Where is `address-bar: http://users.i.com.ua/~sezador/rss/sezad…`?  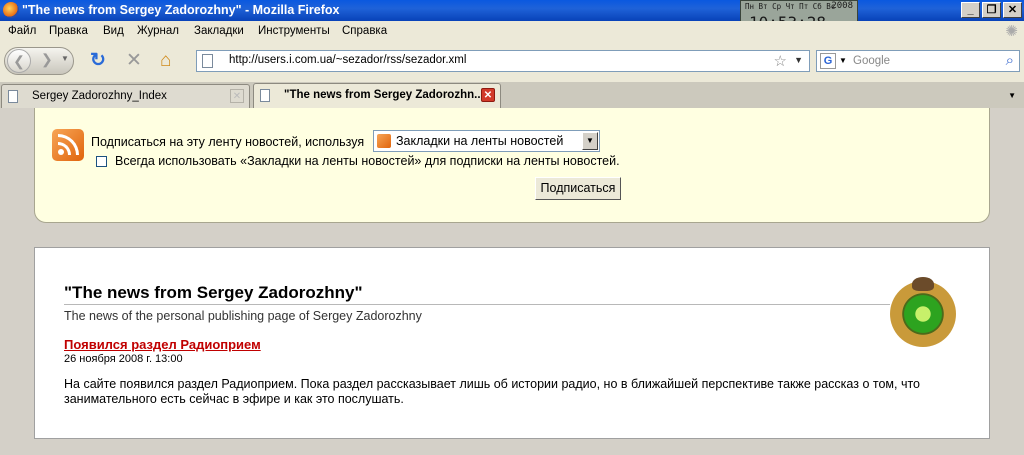 address-bar: http://users.i.com.ua/~sezador/rss/sezad… is located at coordinates (503, 61).